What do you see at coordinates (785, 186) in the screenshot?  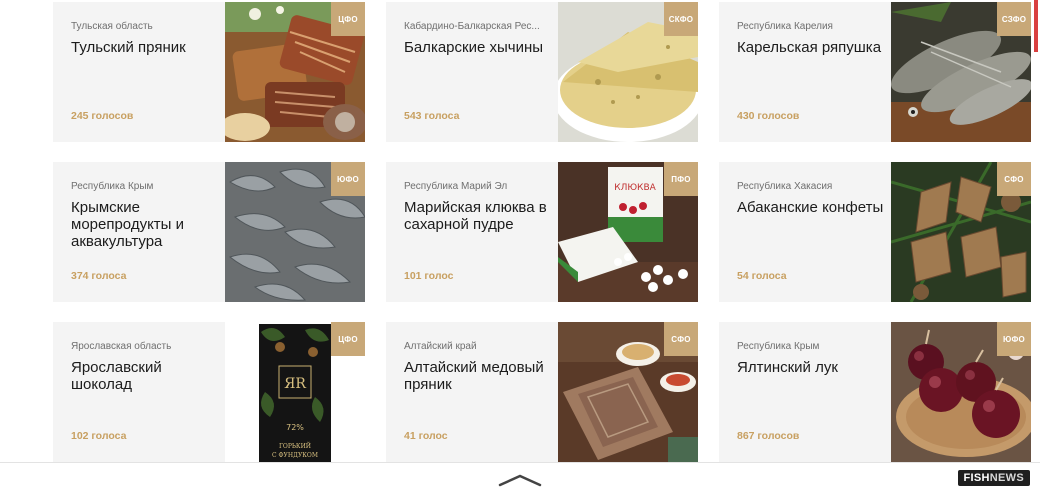 I see `card-region: Республика Хакасия` at bounding box center [785, 186].